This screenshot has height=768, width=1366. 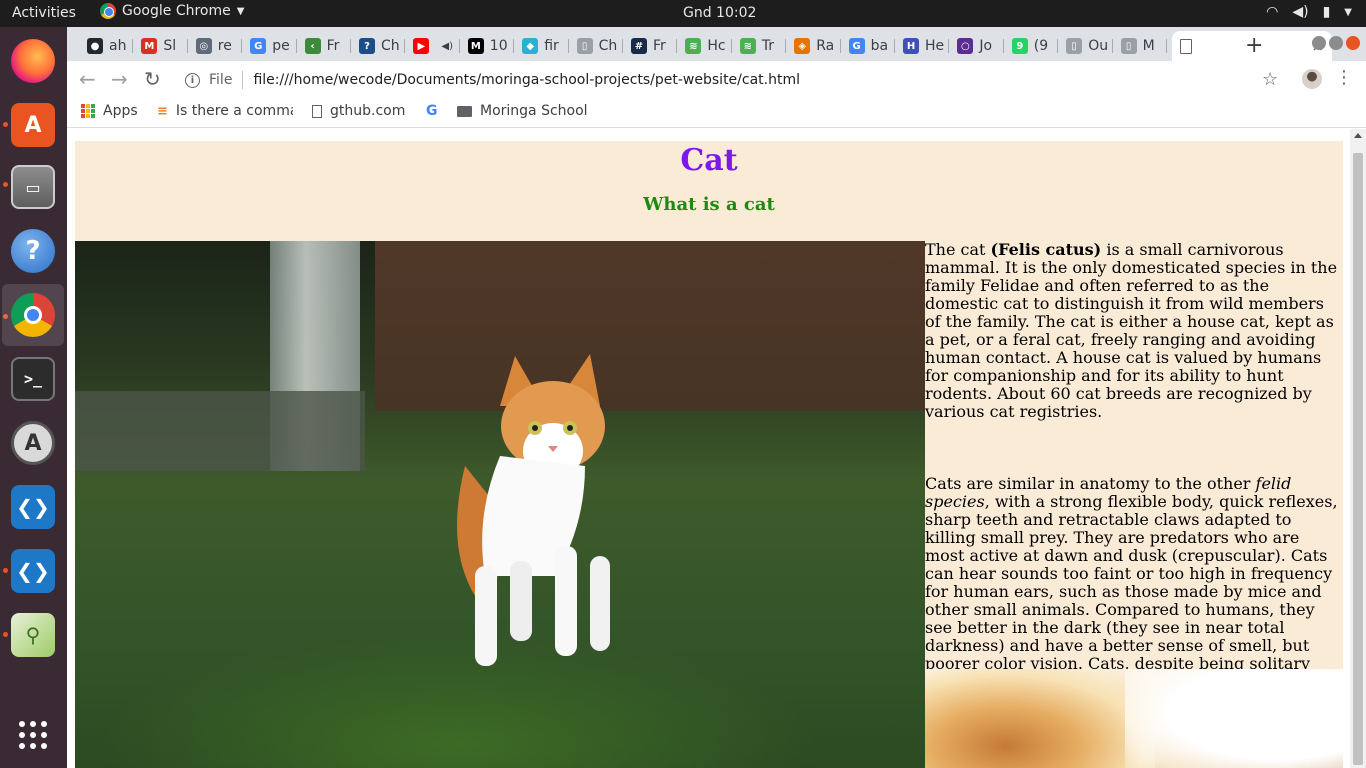 I want to click on help-icon: ?, so click(x=33, y=251).